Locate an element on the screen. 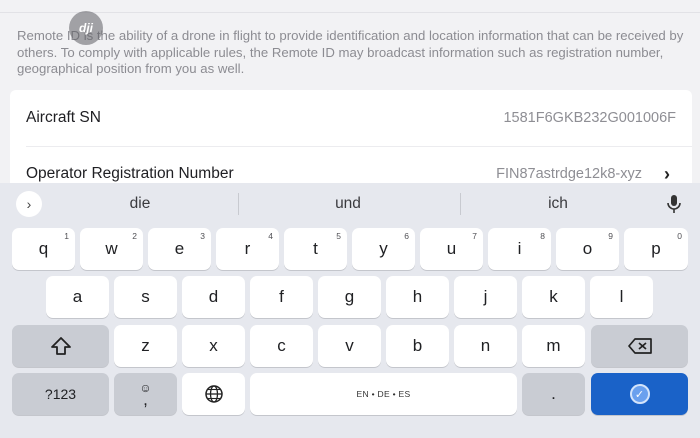  key-c: c is located at coordinates (281, 346).